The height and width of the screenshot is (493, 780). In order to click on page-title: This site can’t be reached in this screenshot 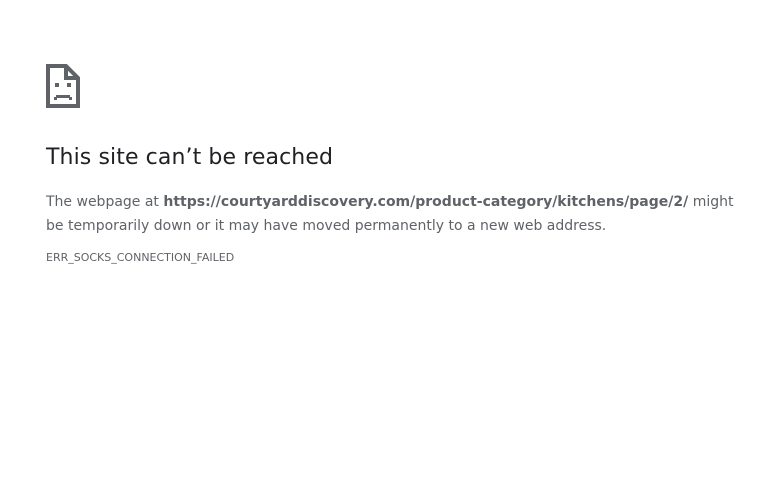, I will do `click(190, 157)`.